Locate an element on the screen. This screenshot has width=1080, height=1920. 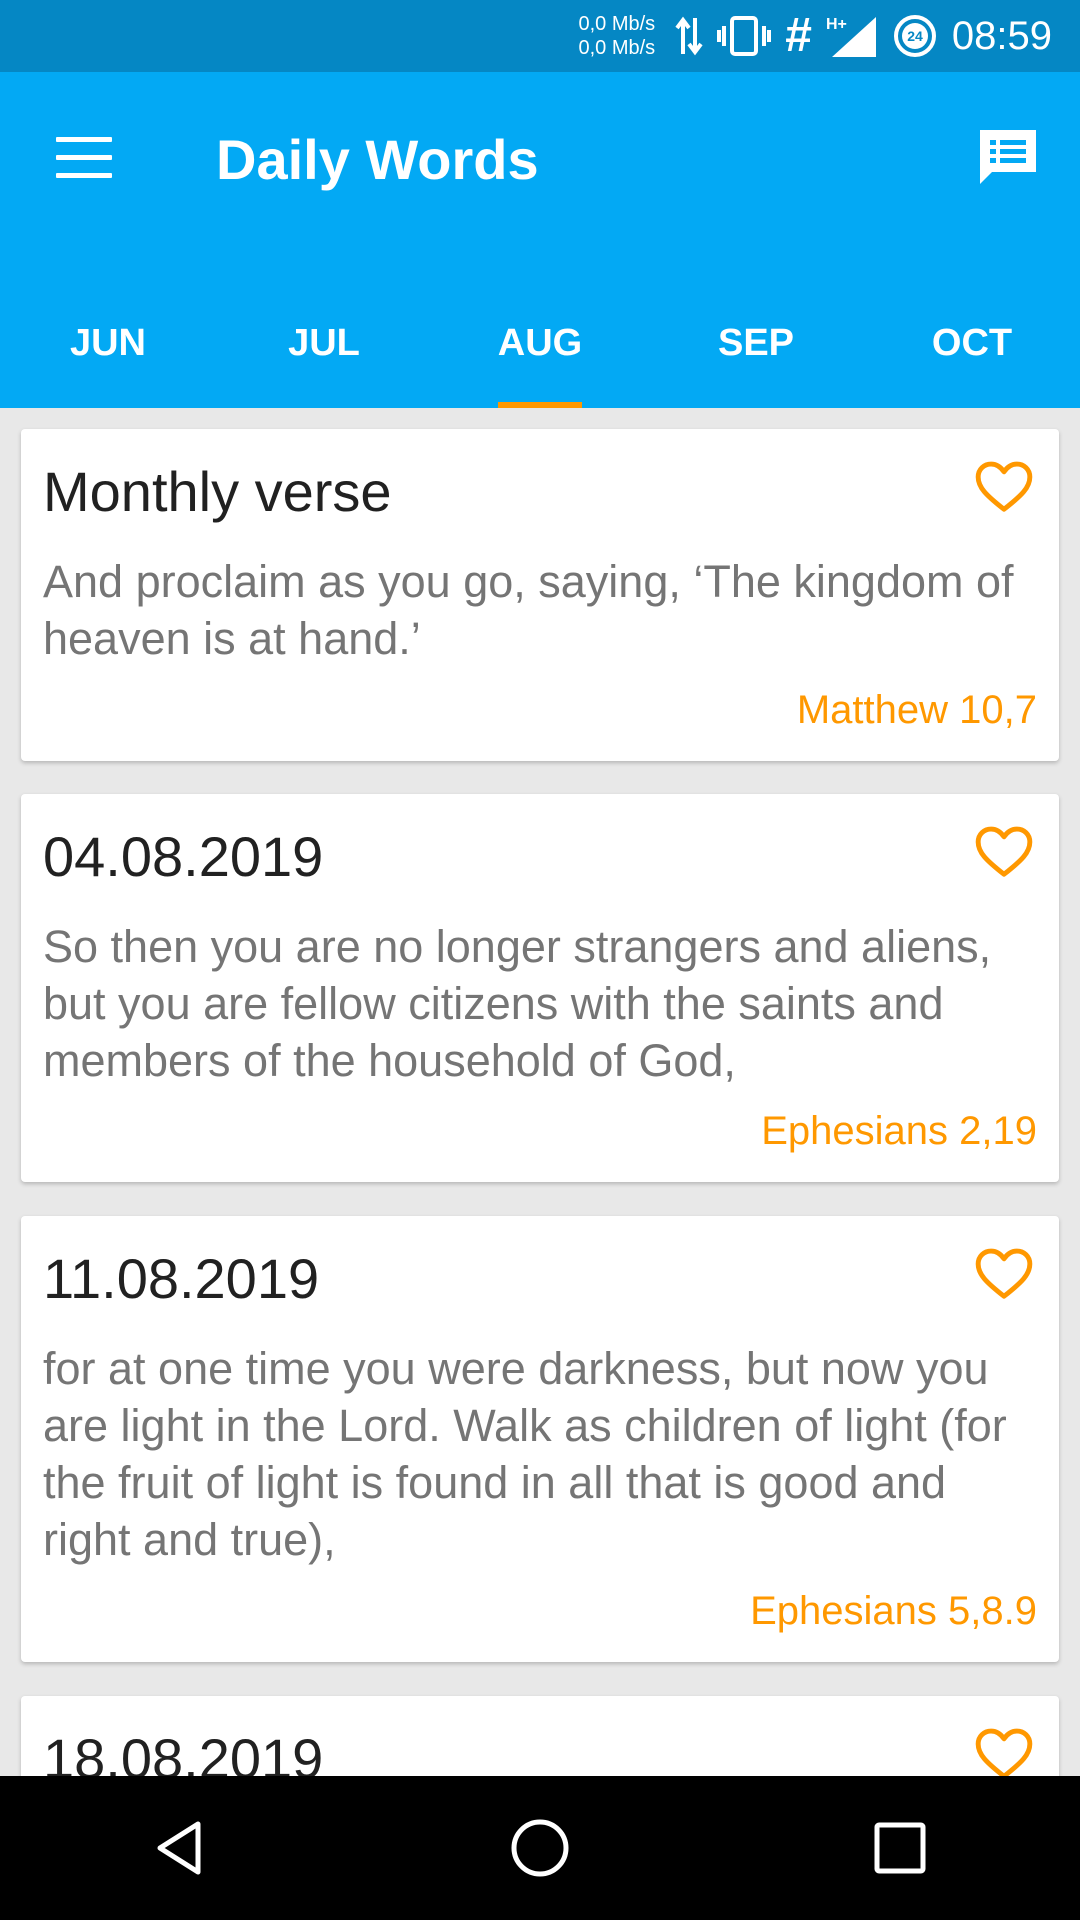
net-speed-down: 0,0 Mb/s is located at coordinates (617, 48).